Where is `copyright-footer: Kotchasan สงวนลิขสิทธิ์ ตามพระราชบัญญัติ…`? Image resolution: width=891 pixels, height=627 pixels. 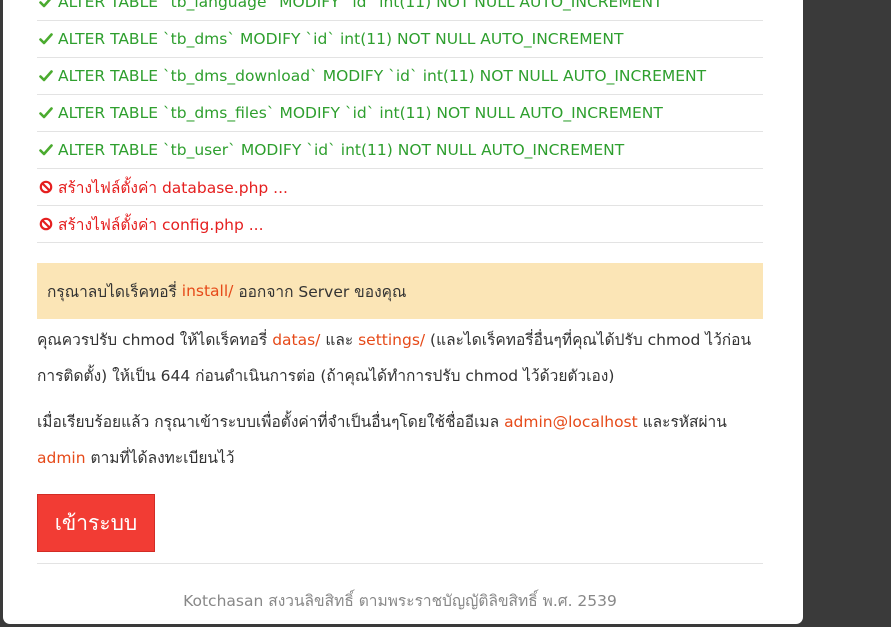
copyright-footer: Kotchasan สงวนลิขสิทธิ์ ตามพระราชบัญญัติ… is located at coordinates (400, 601).